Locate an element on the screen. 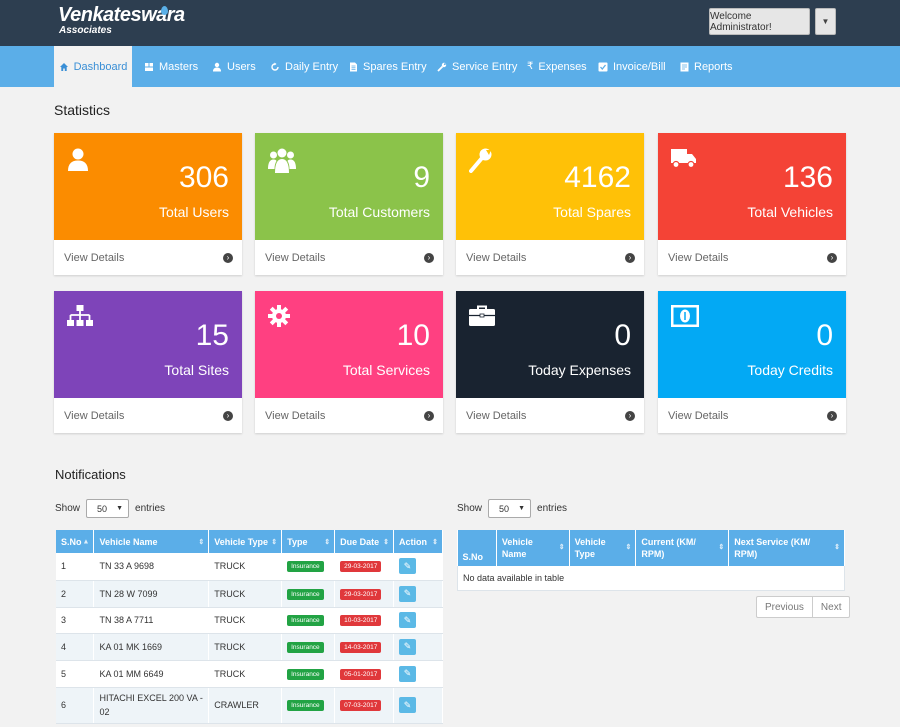 The image size is (900, 727). page-size-value: 50 is located at coordinates (504, 508).